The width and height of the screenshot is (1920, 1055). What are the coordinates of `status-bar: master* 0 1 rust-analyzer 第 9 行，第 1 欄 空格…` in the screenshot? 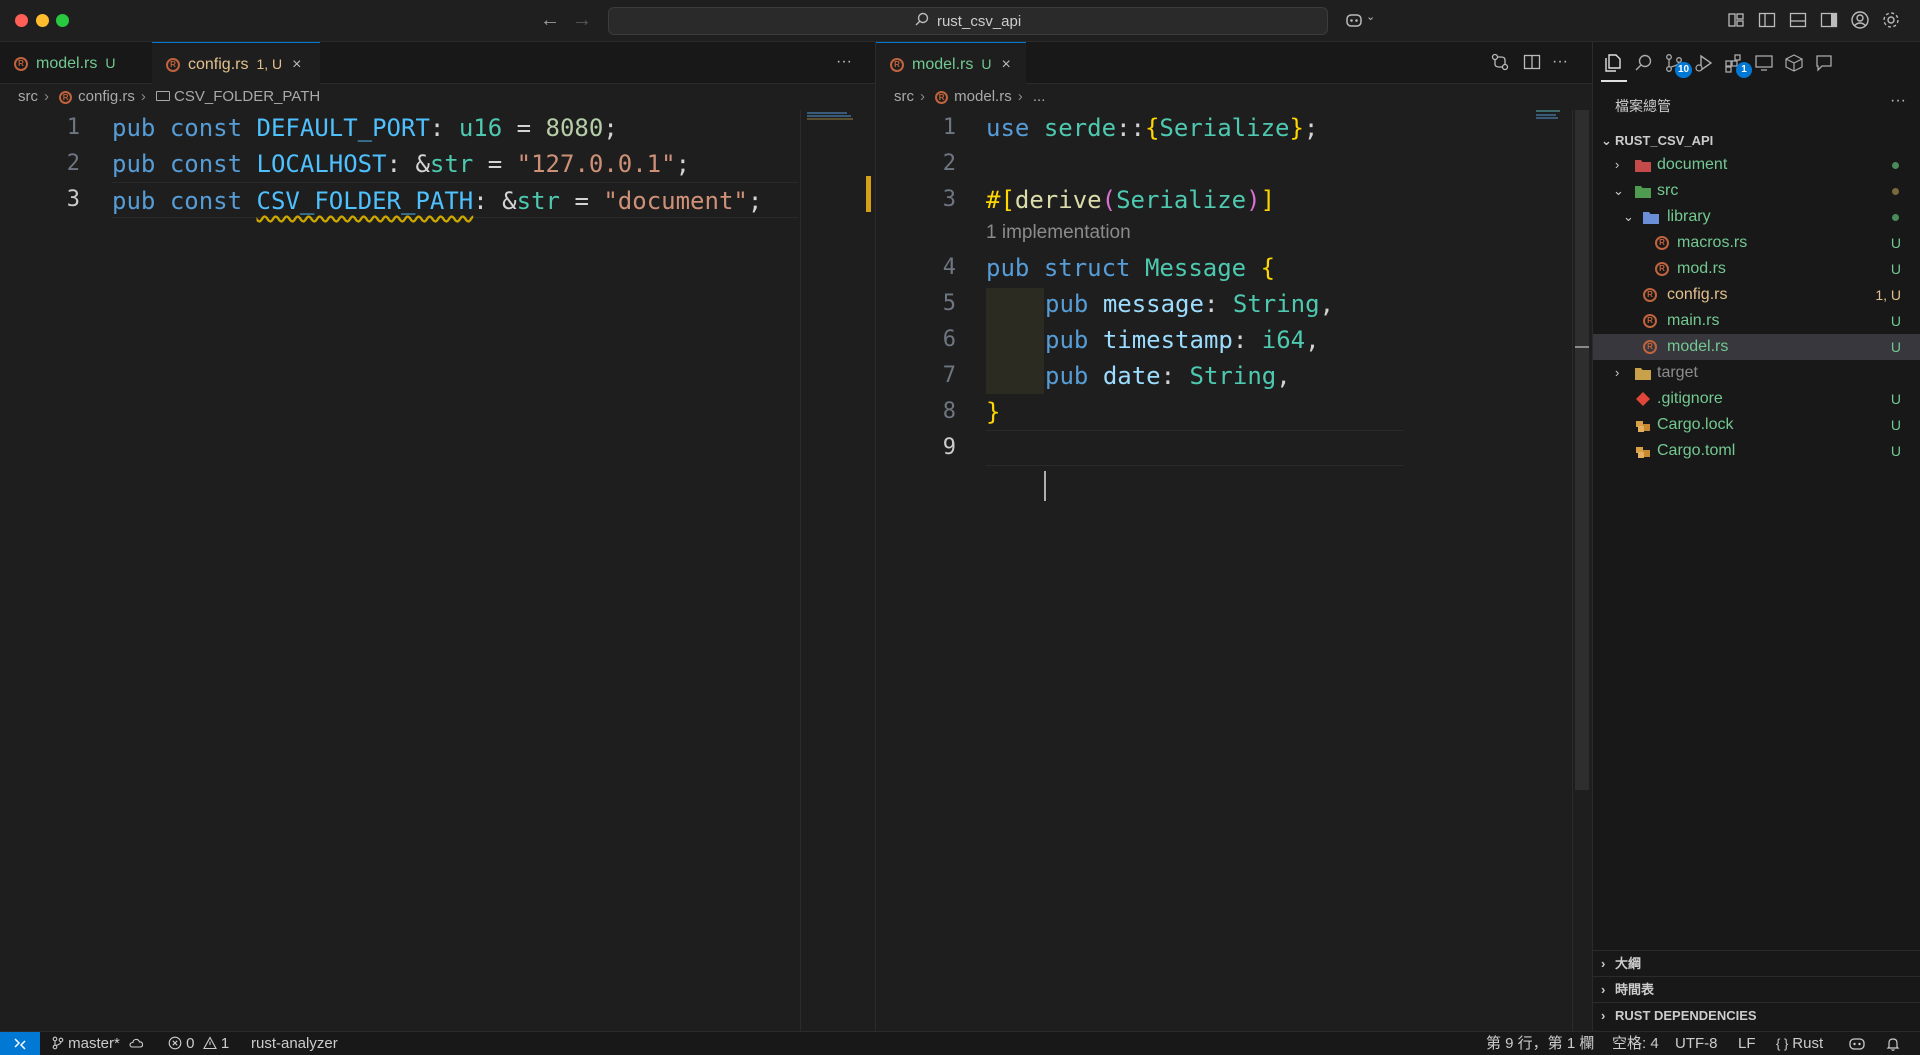 It's located at (960, 1043).